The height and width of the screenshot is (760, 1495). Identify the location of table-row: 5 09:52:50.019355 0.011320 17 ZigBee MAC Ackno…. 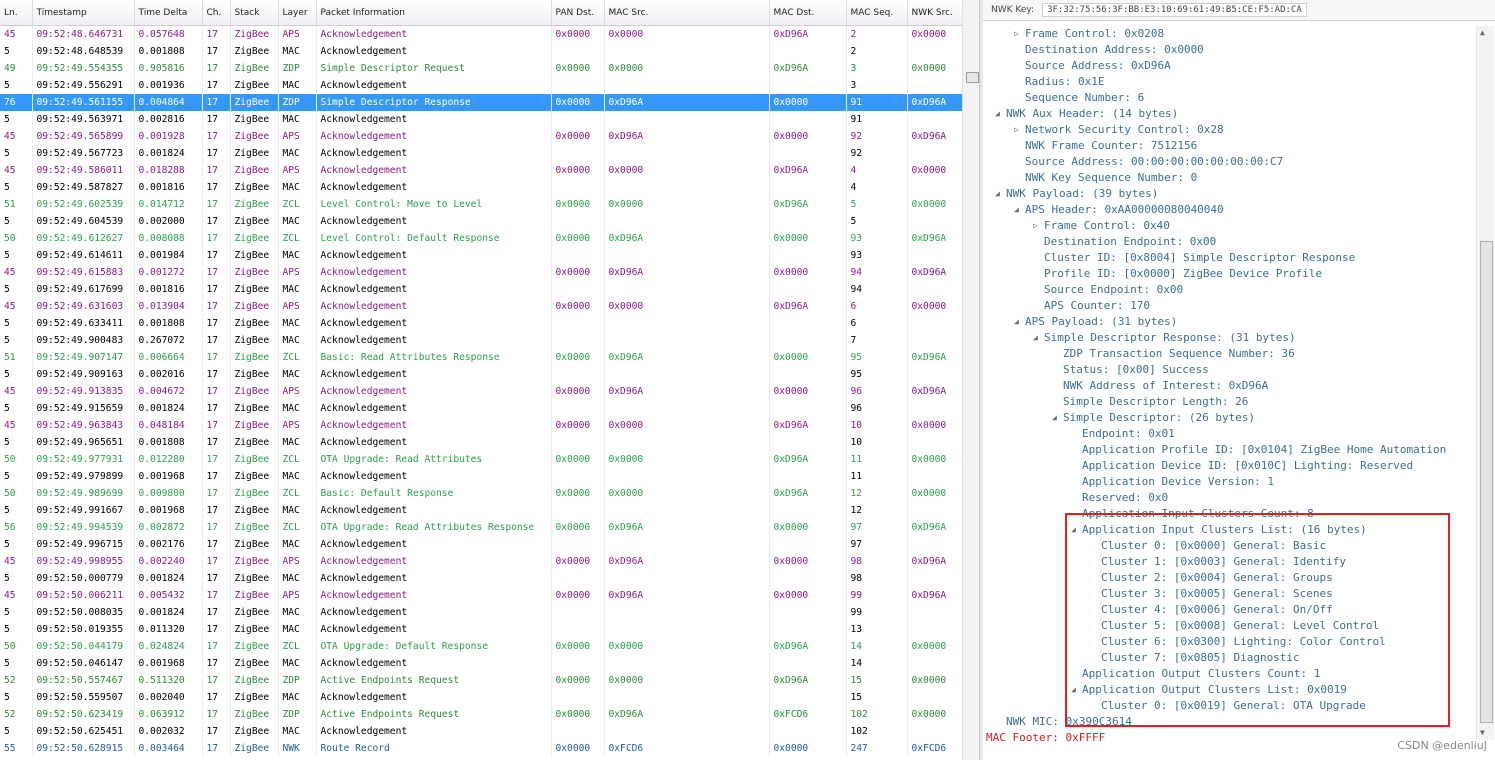
(481, 629).